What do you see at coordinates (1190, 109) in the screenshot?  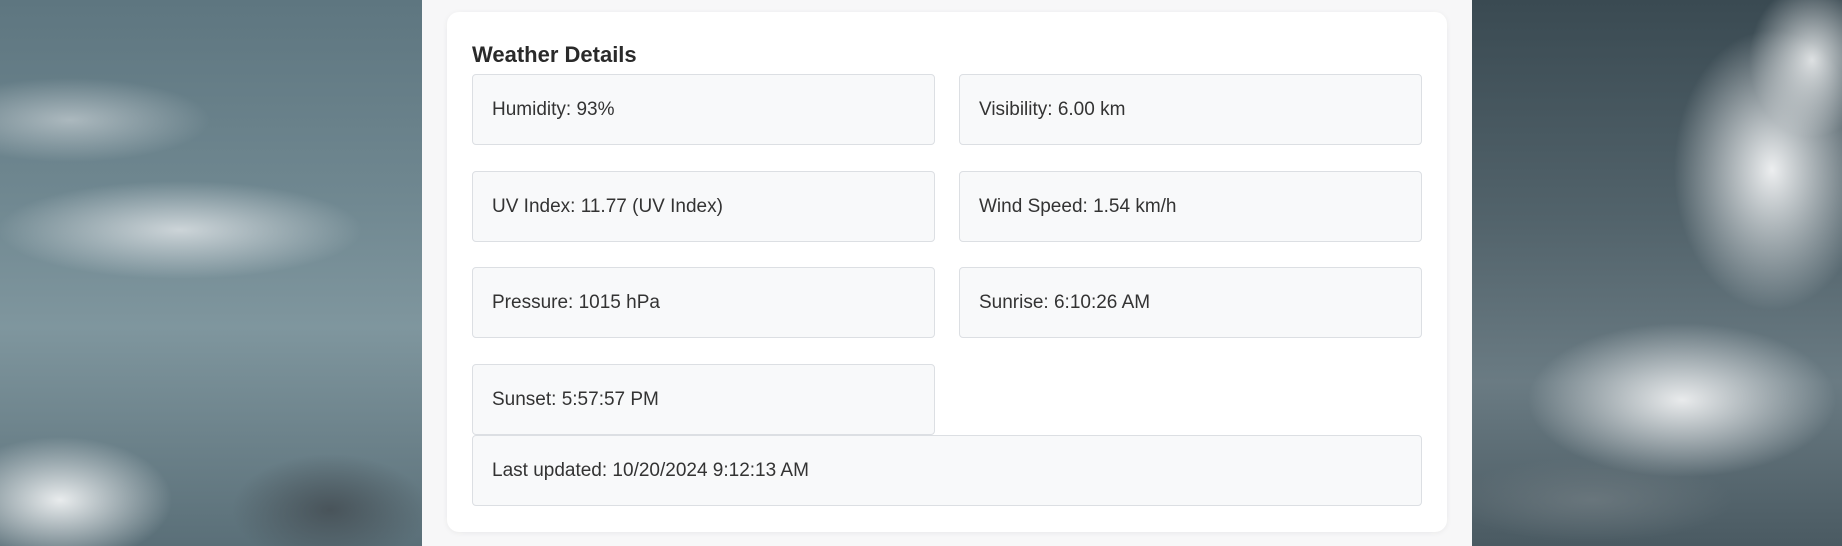 I see `visibility-item: Visibility: 6.00 km` at bounding box center [1190, 109].